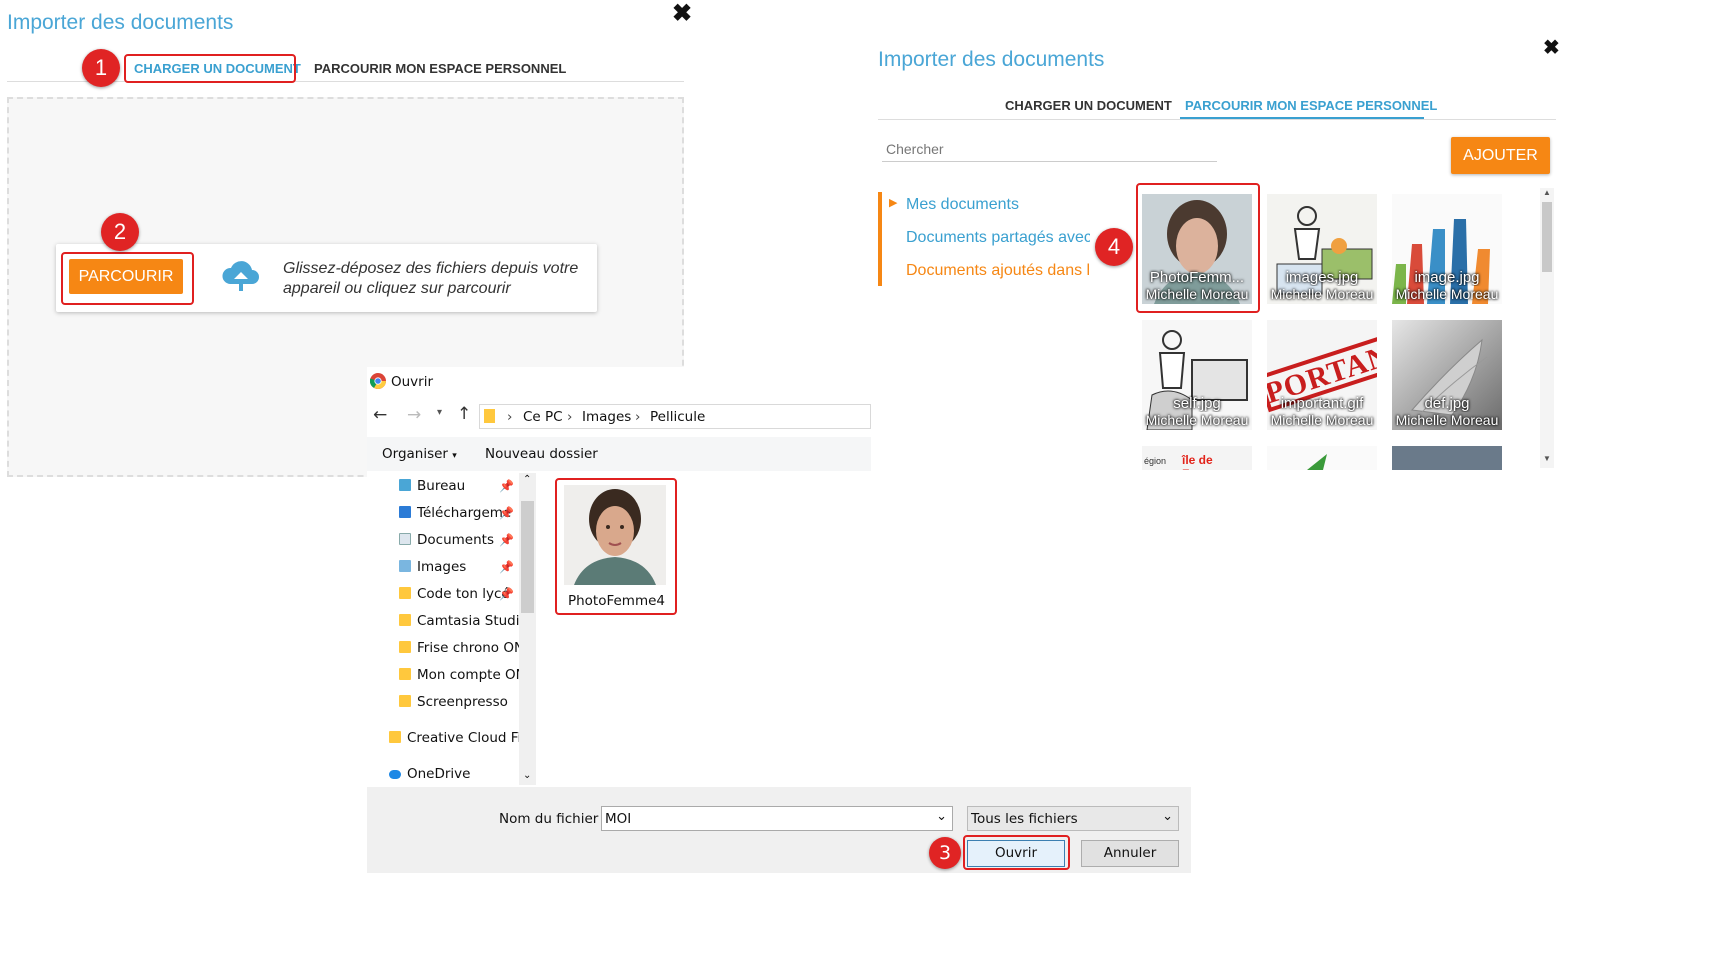  Describe the element at coordinates (1073, 818) in the screenshot. I see `file-type-select: Tous les fichiers ⌄` at that location.